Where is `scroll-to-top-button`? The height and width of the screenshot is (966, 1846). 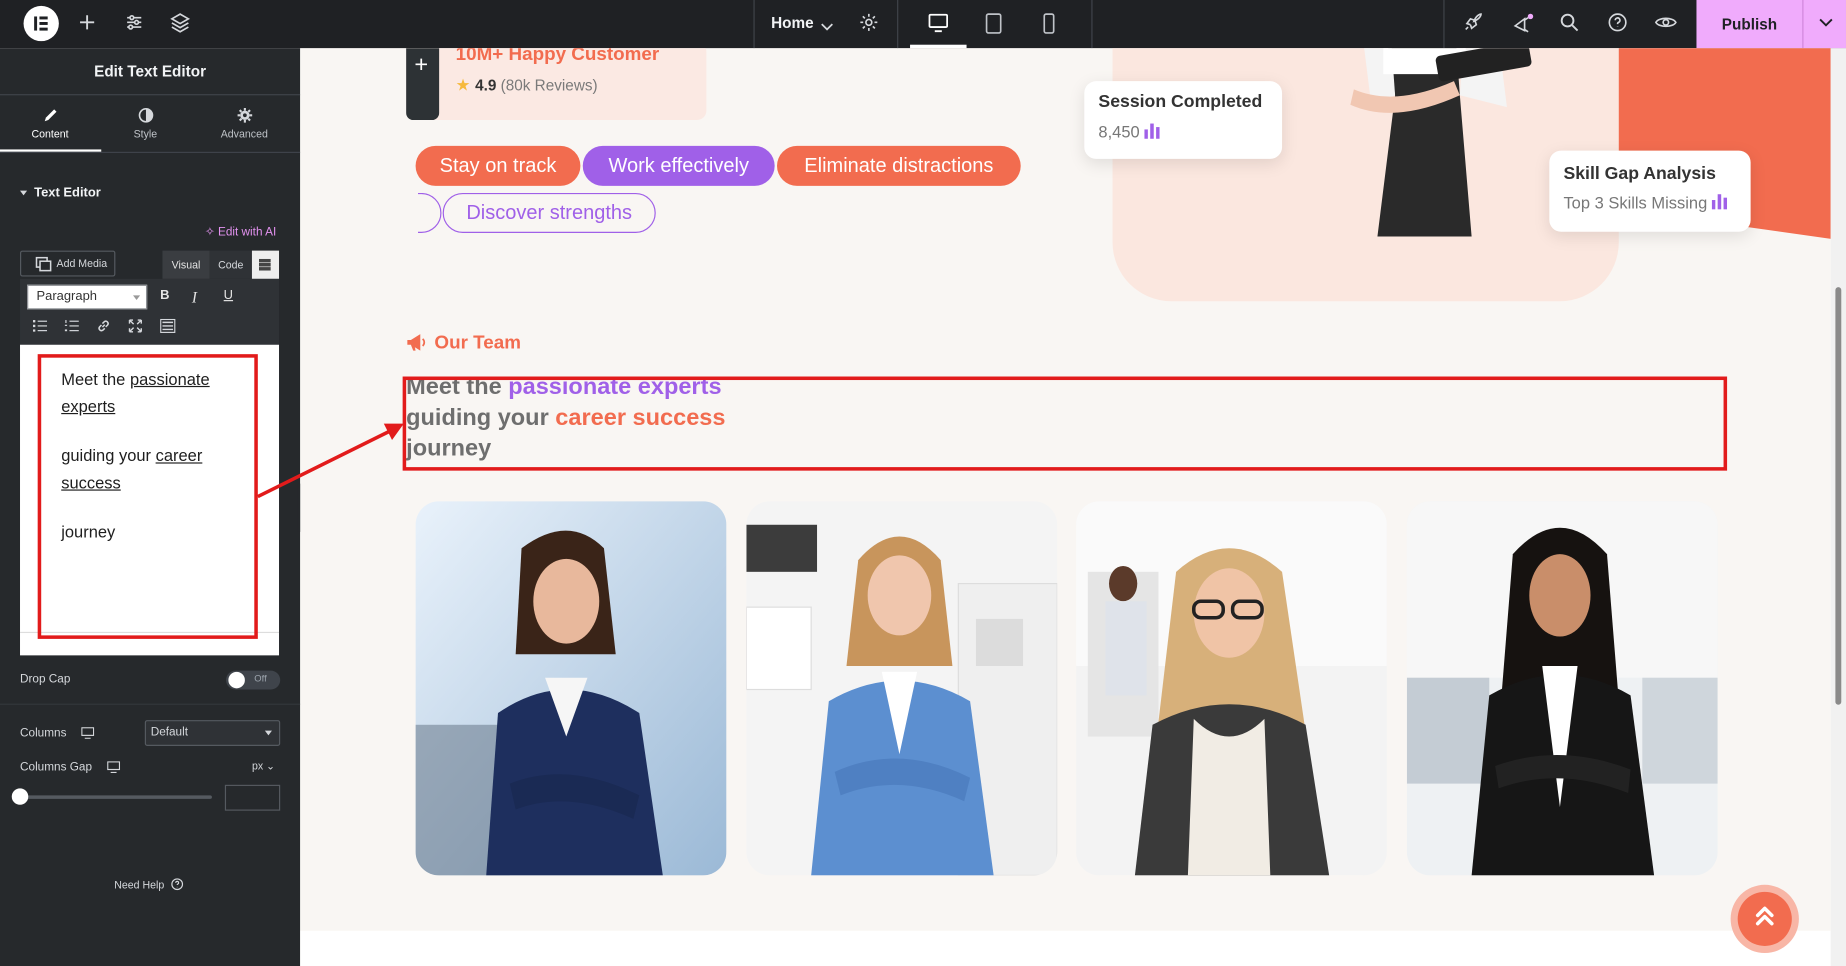 scroll-to-top-button is located at coordinates (1764, 919).